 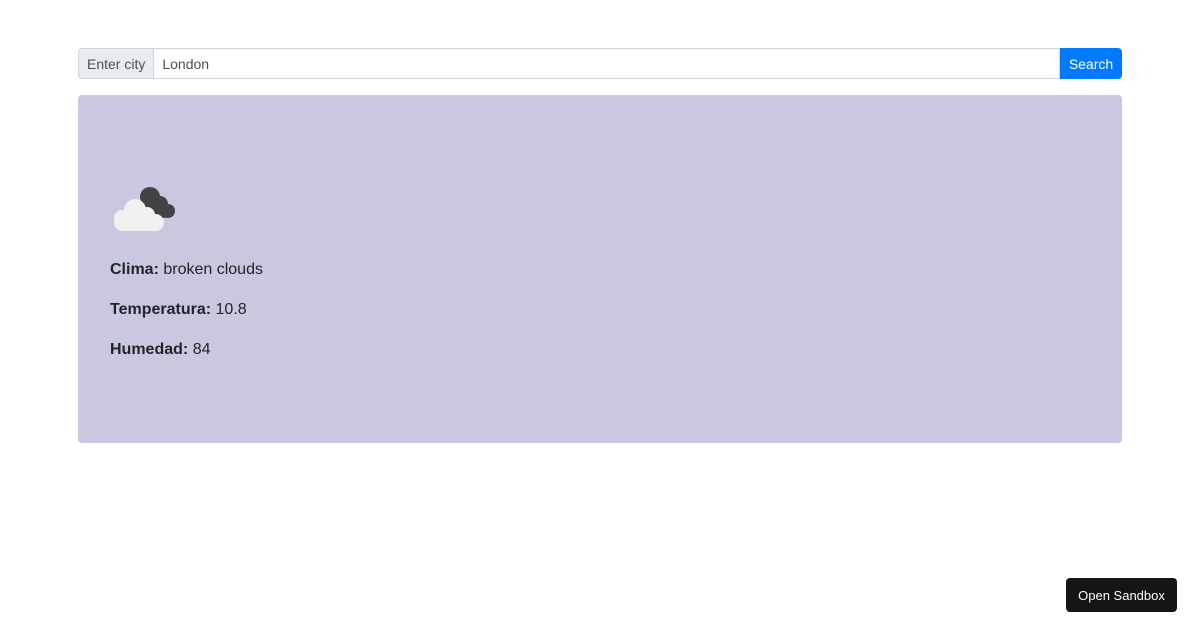 I want to click on temperature-value: 10.8, so click(x=231, y=309).